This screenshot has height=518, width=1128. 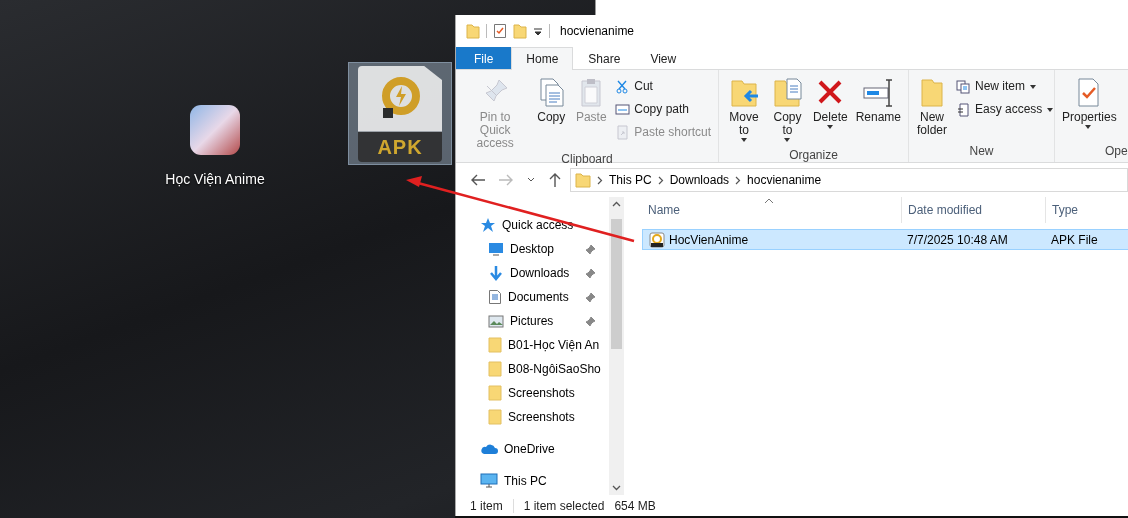 What do you see at coordinates (769, 200) in the screenshot?
I see `sort-caret-icon` at bounding box center [769, 200].